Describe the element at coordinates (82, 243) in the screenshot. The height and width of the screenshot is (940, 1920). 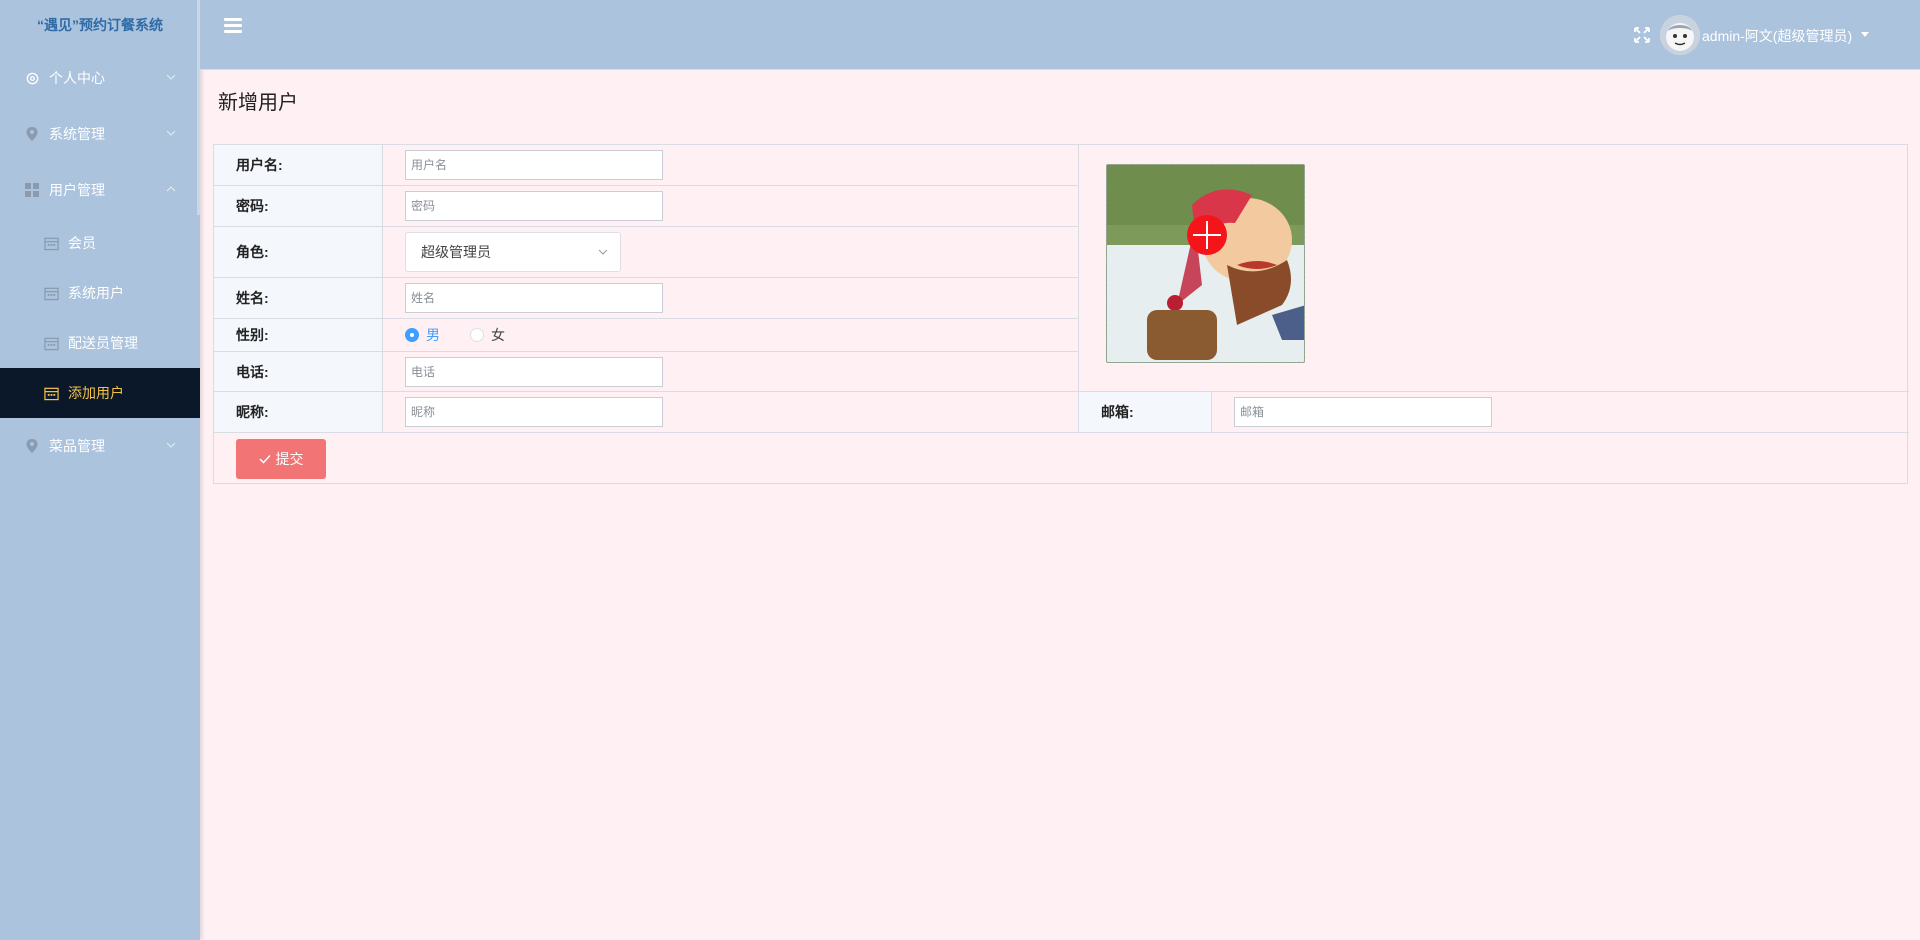
I see `sidebar-subitem-label: 会员` at that location.